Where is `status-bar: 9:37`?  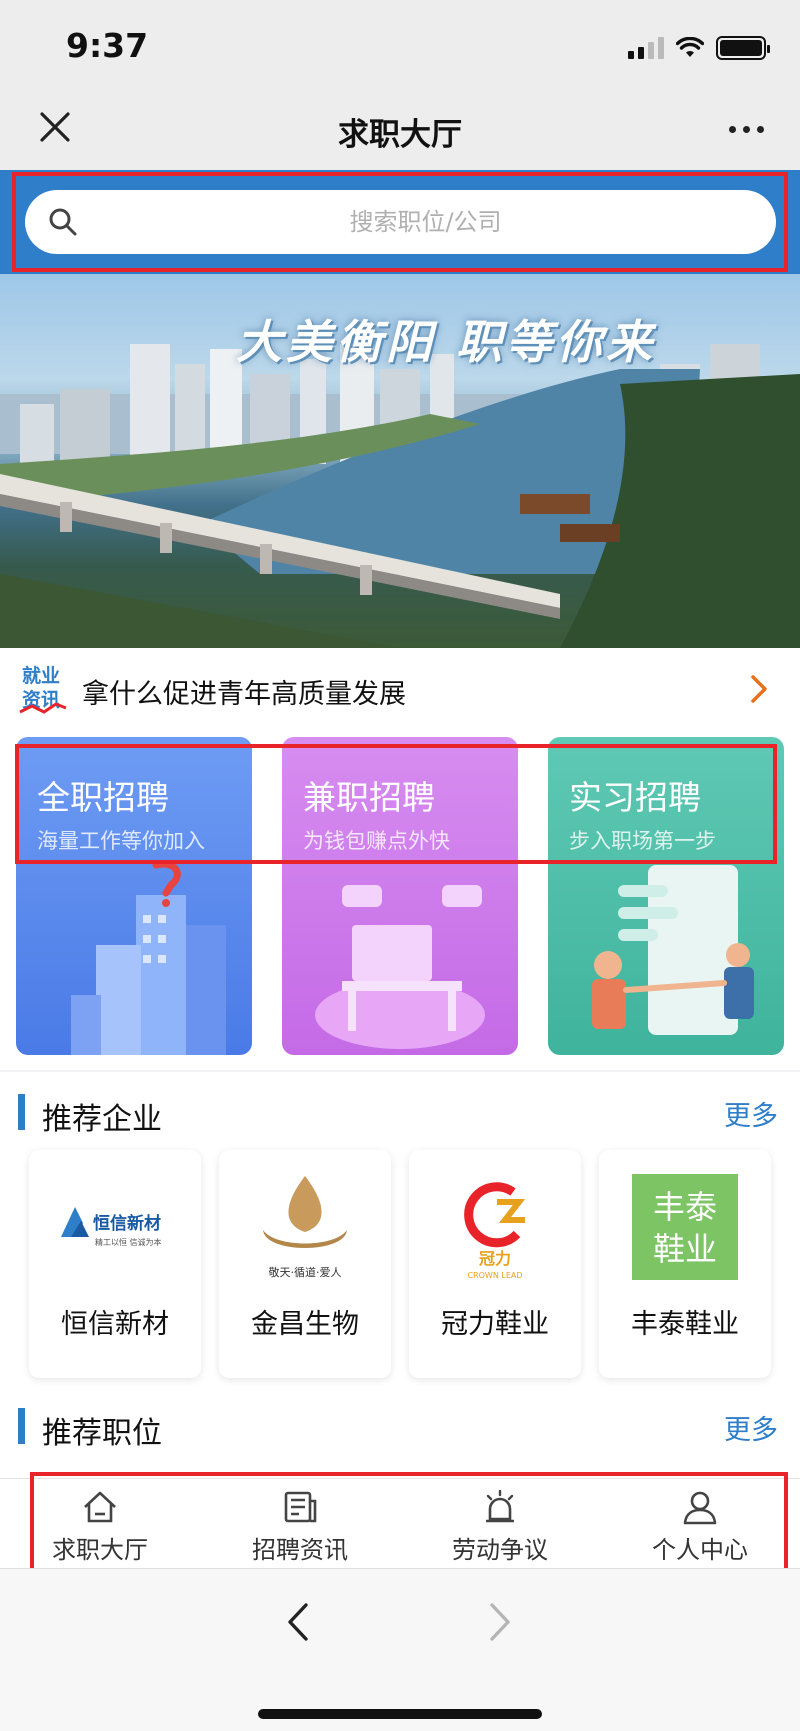 status-bar: 9:37 is located at coordinates (400, 46).